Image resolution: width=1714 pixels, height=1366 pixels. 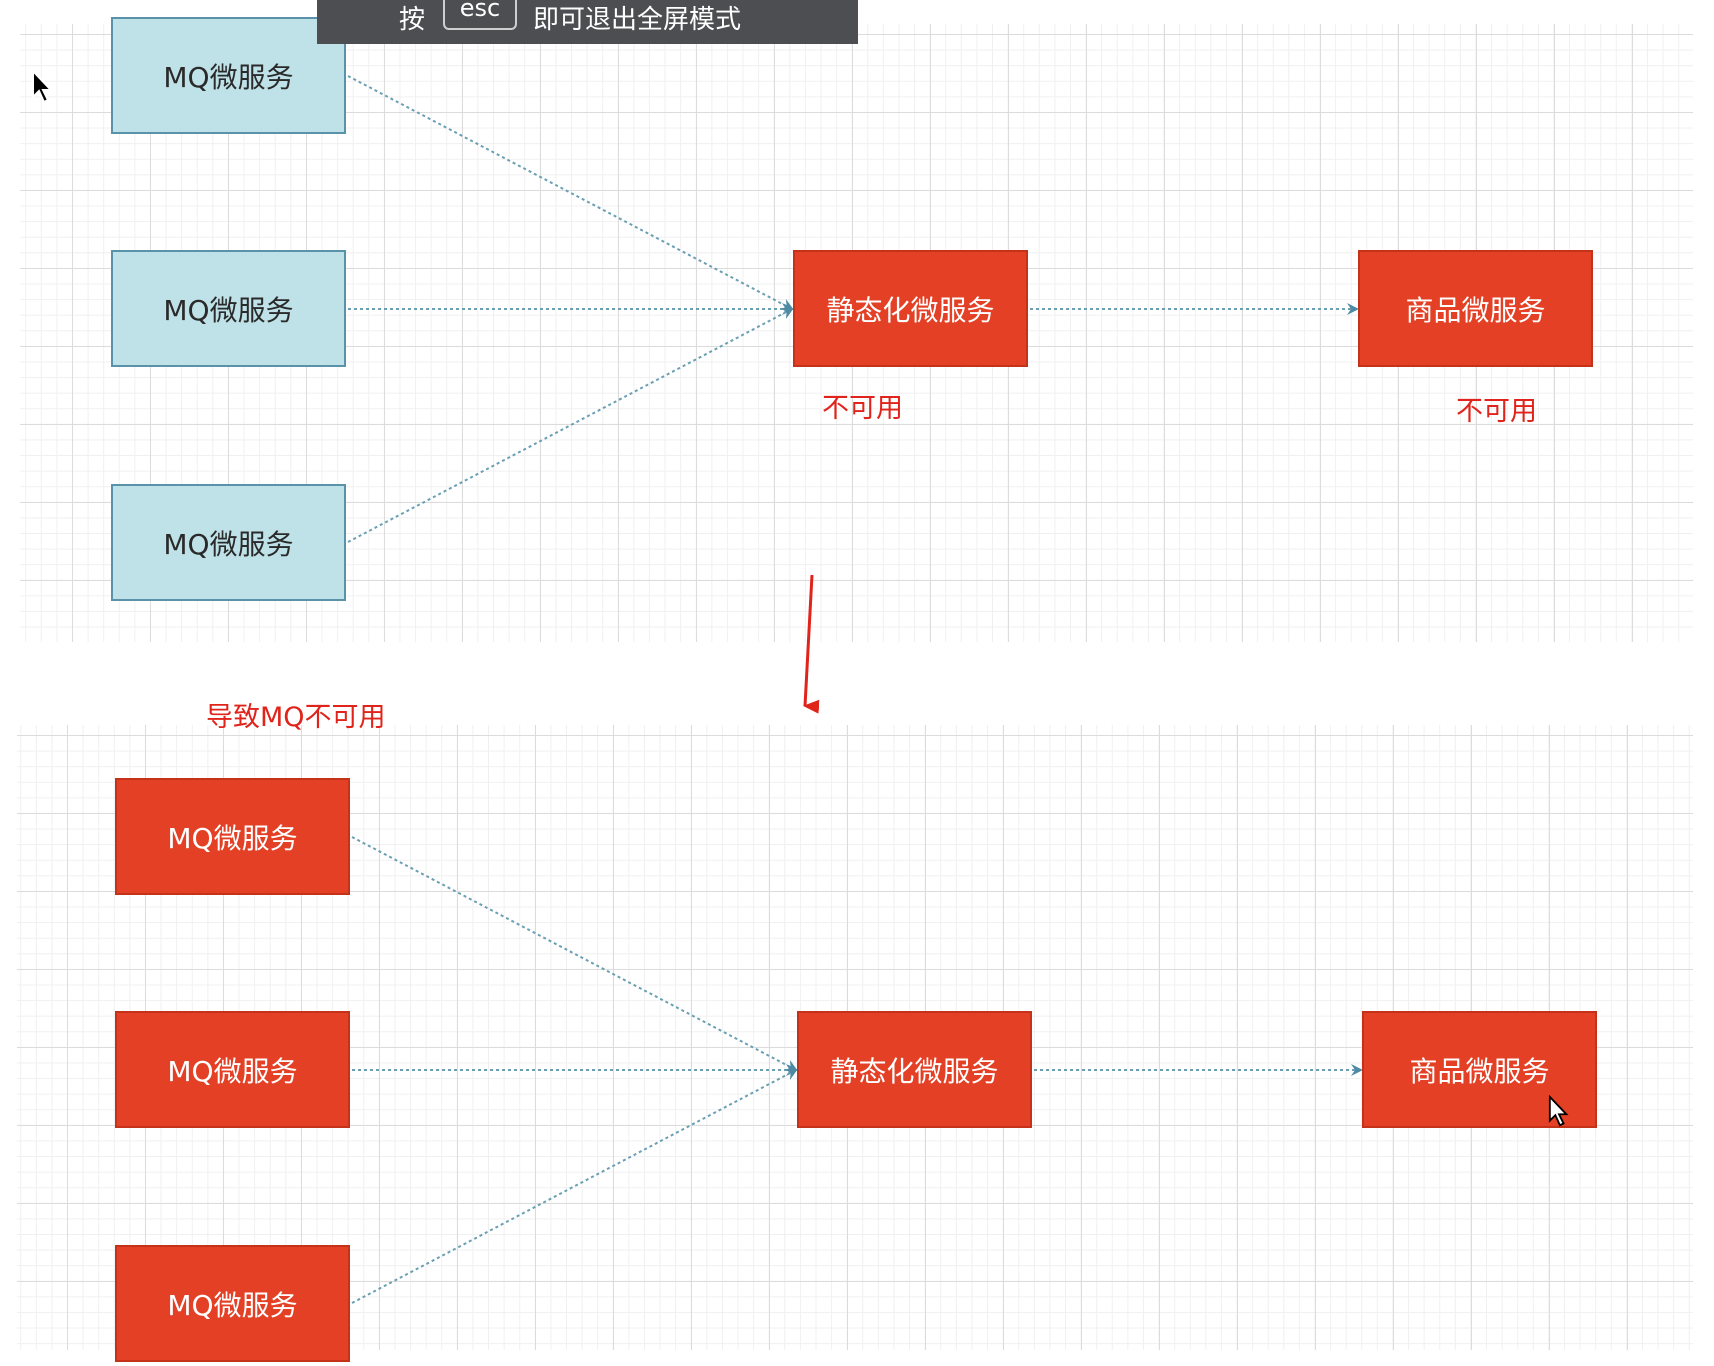 What do you see at coordinates (228, 542) in the screenshot?
I see `mq-service-node-top-3: MQ微服务` at bounding box center [228, 542].